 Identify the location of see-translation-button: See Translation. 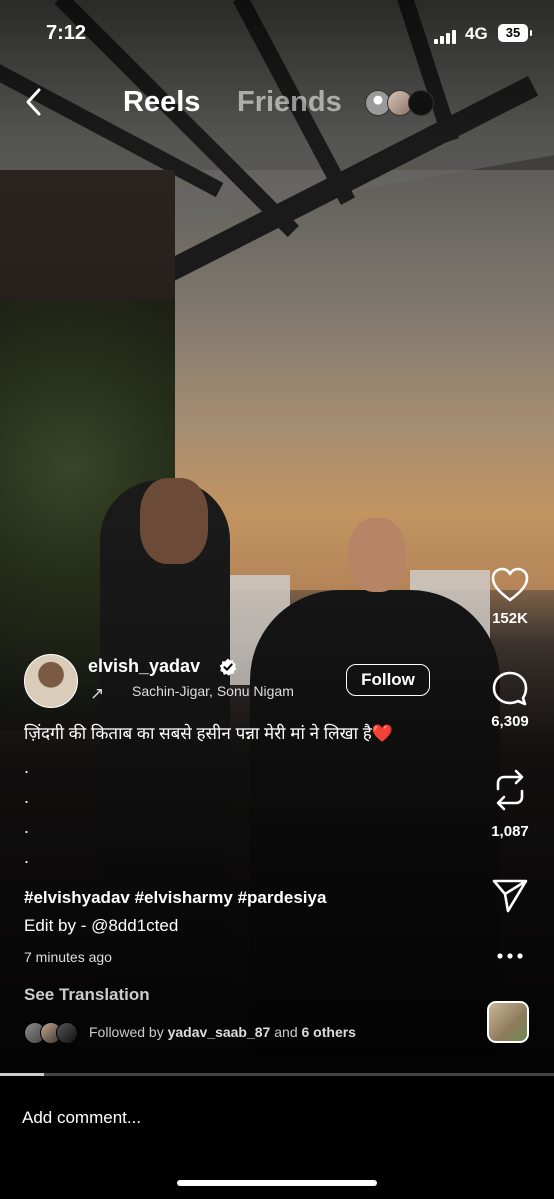
(87, 995).